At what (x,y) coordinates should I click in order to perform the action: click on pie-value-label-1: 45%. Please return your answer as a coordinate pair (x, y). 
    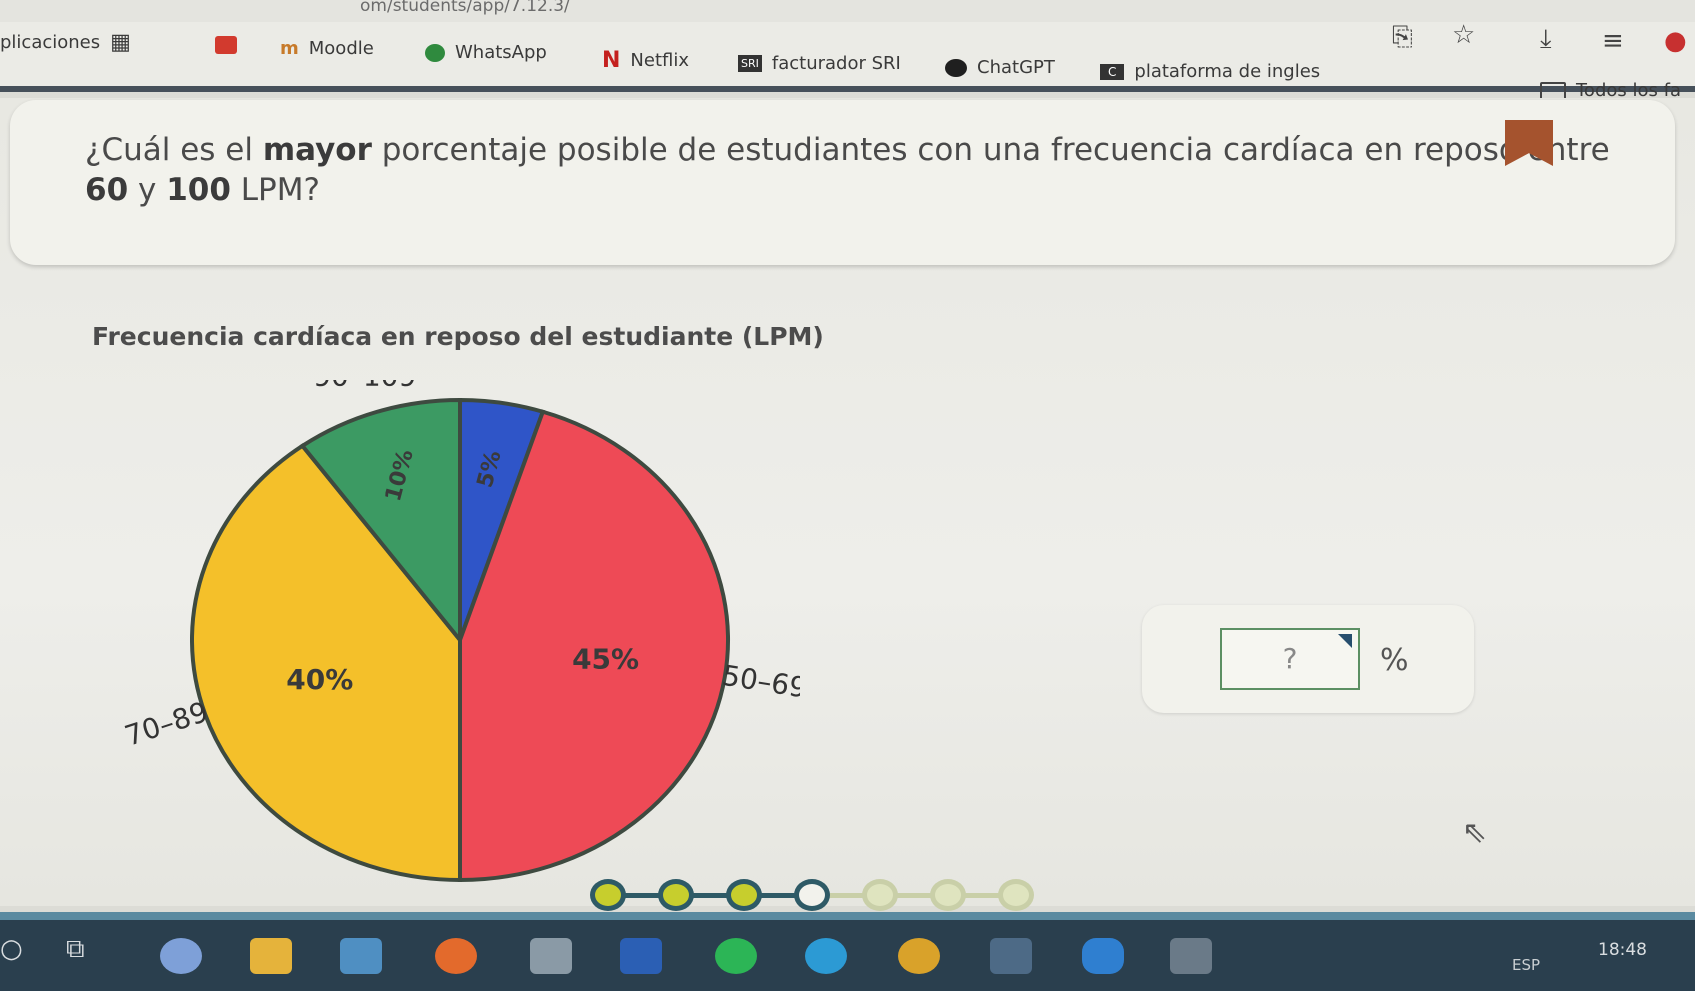
    Looking at the image, I should click on (605, 659).